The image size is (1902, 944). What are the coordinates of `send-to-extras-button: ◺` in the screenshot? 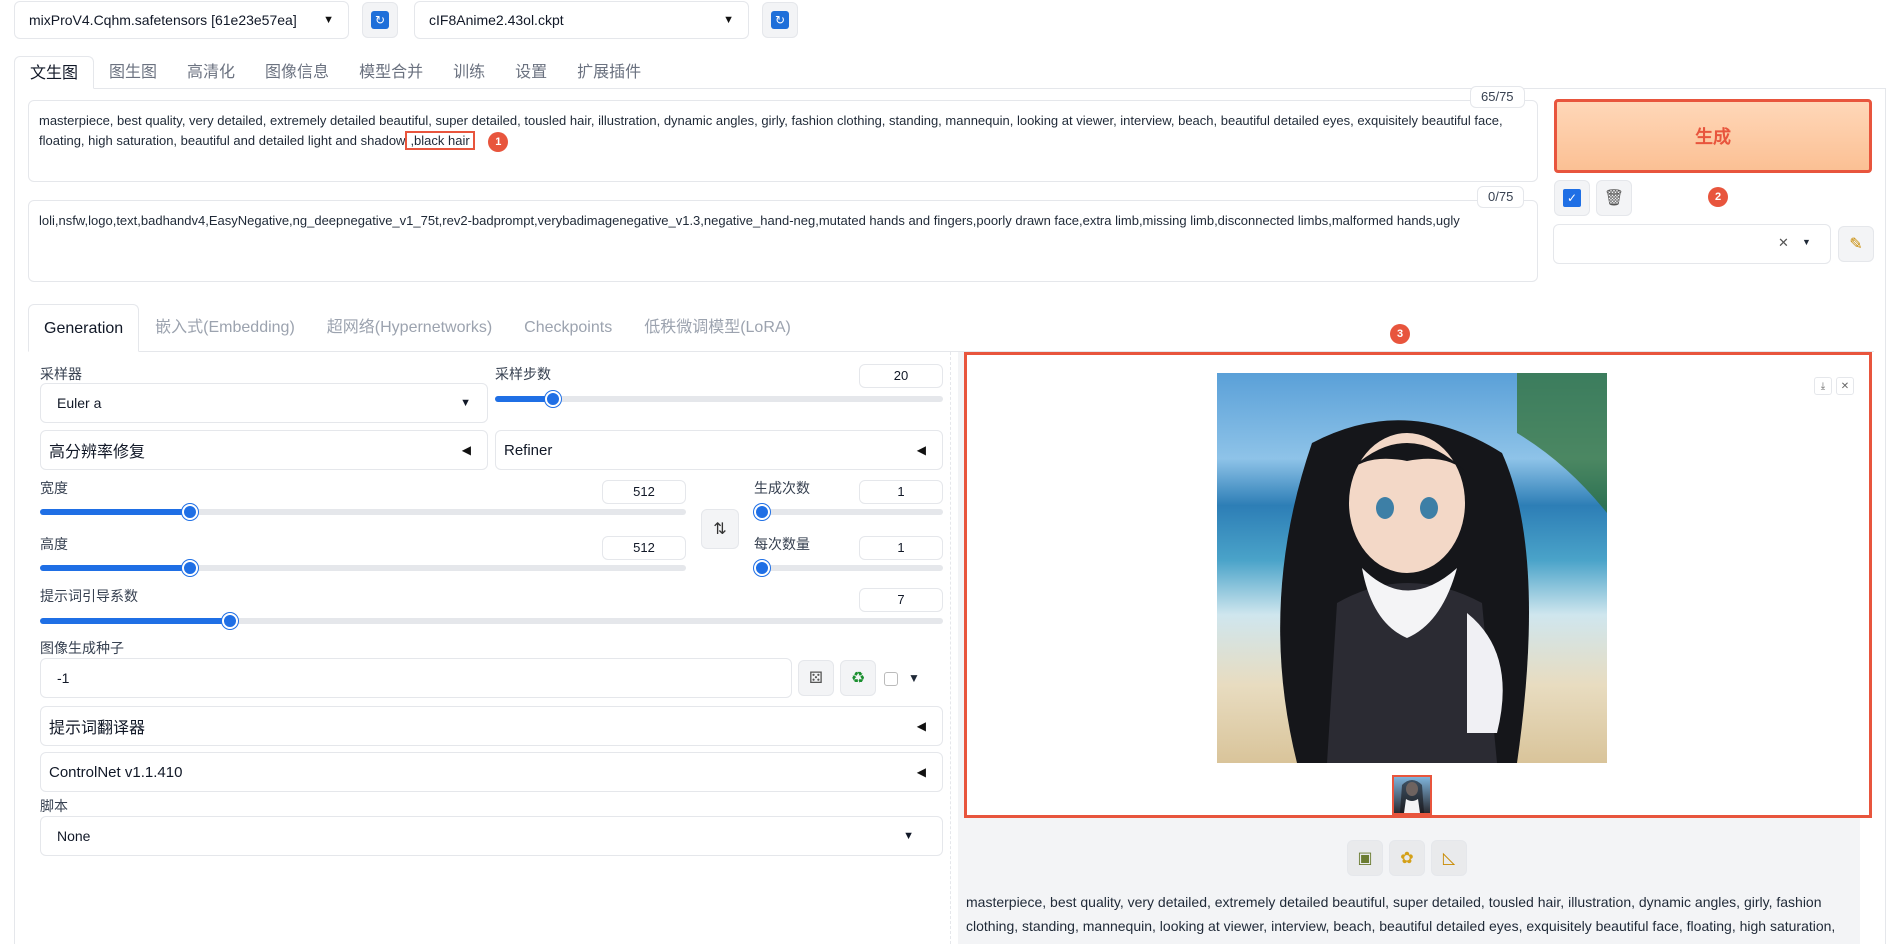 It's located at (1449, 858).